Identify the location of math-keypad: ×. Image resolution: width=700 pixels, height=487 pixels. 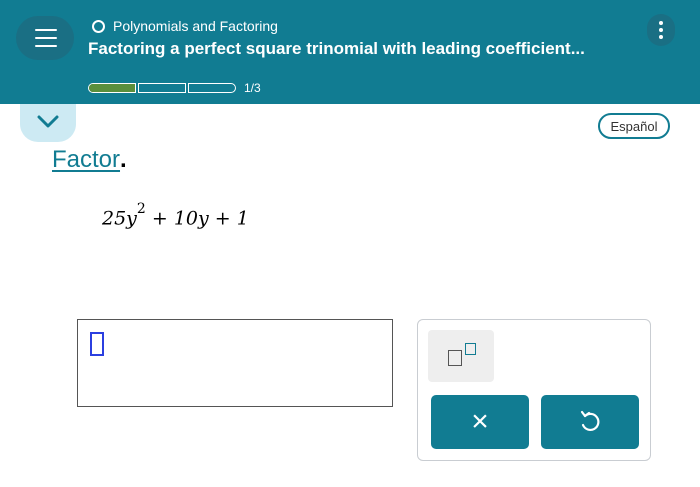
(534, 390).